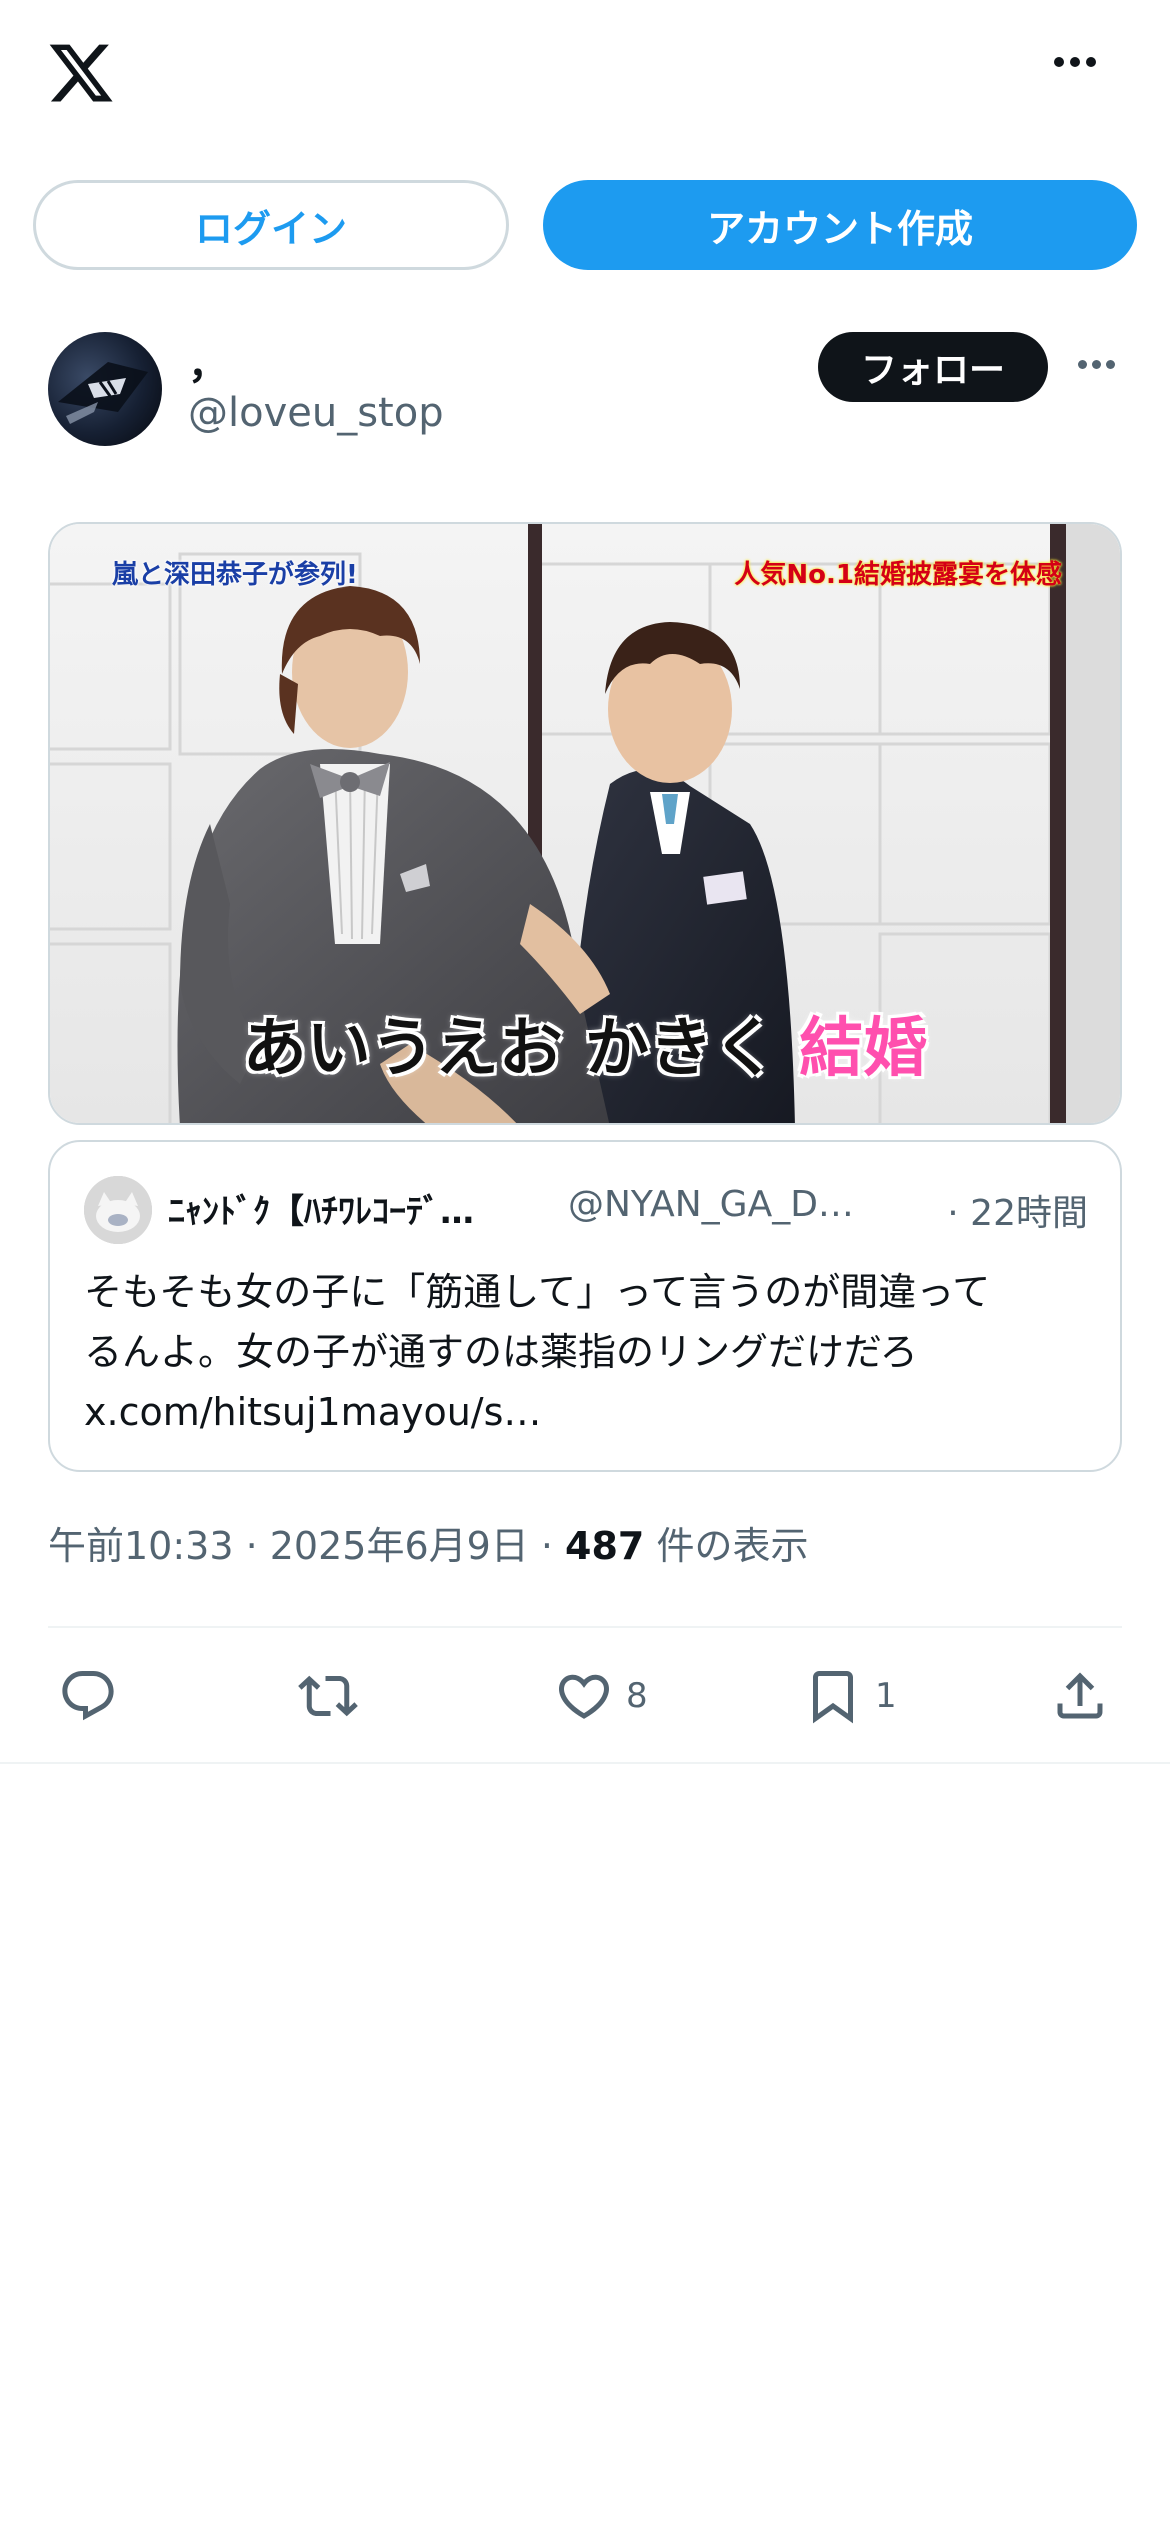 This screenshot has width=1170, height=2532. Describe the element at coordinates (605, 1546) in the screenshot. I see `views-count: 487` at that location.